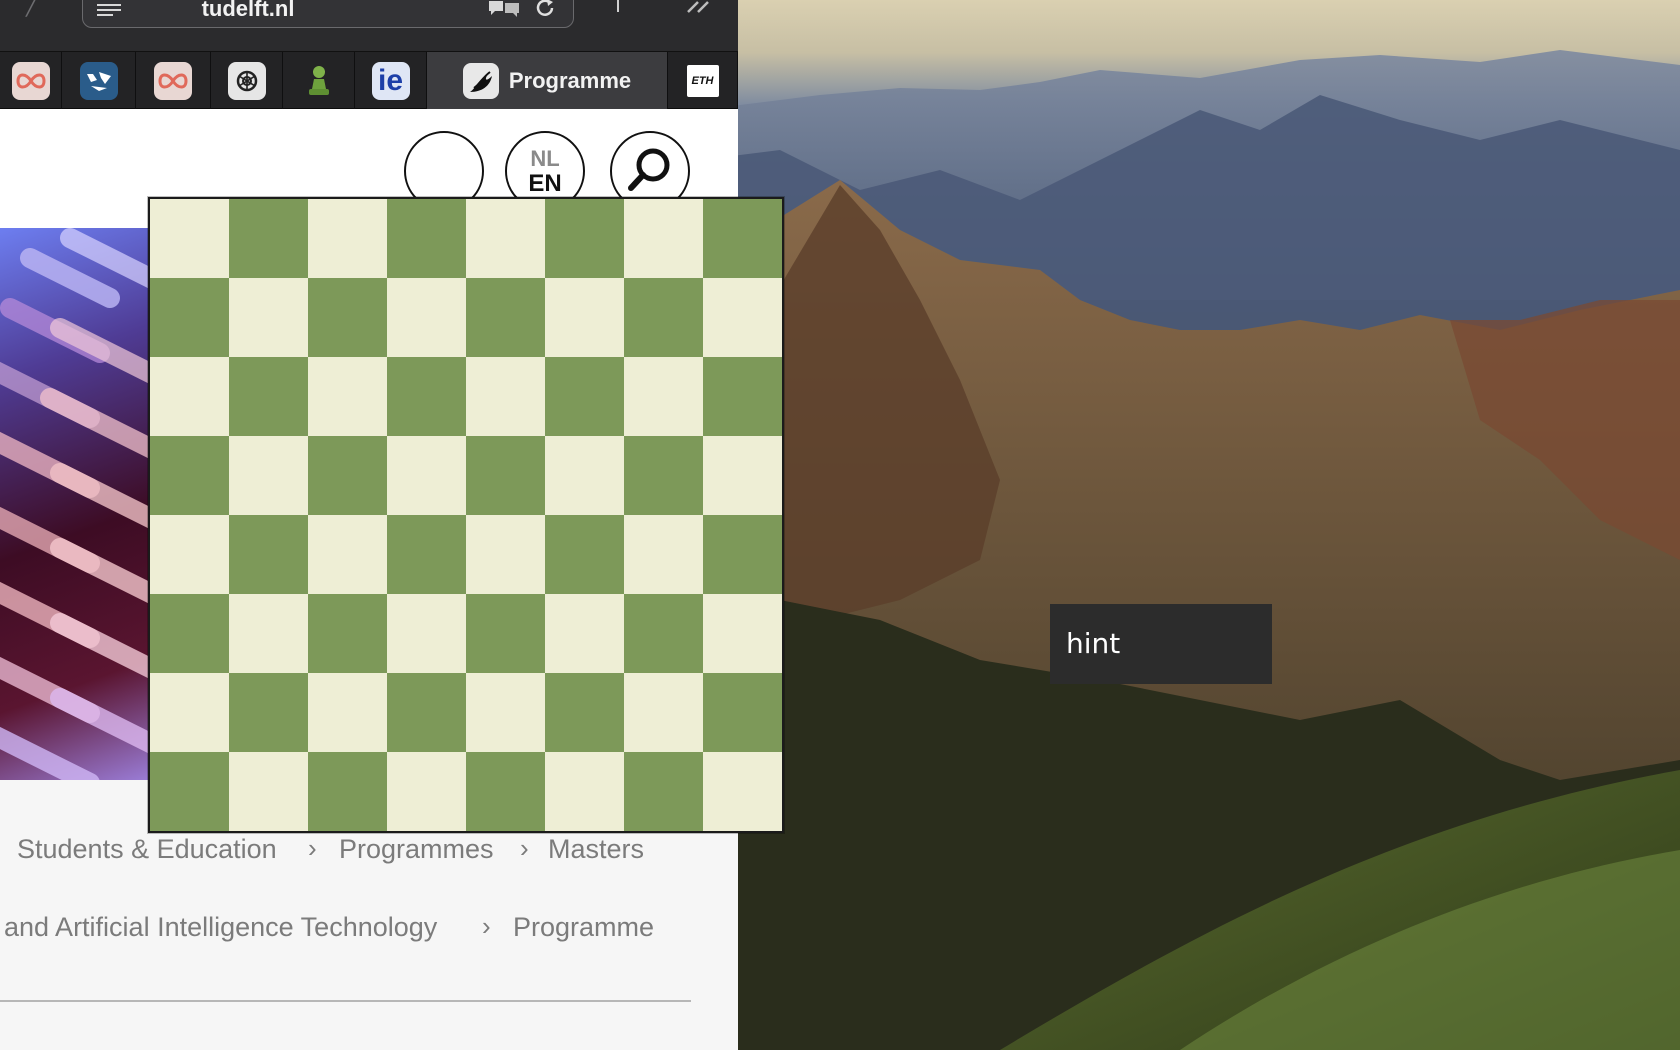 The width and height of the screenshot is (1680, 1050). What do you see at coordinates (147, 849) in the screenshot?
I see `breadcrumb-link-students-education: Students & Education` at bounding box center [147, 849].